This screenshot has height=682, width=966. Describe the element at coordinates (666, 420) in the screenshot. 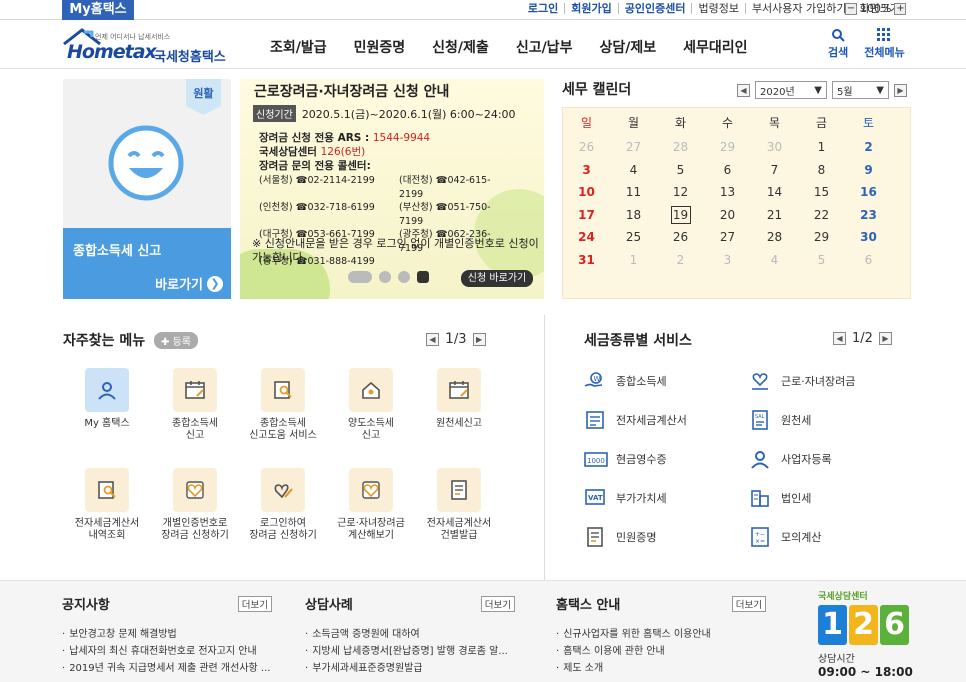

I see `tax-service-item: 전자세금계산서` at that location.